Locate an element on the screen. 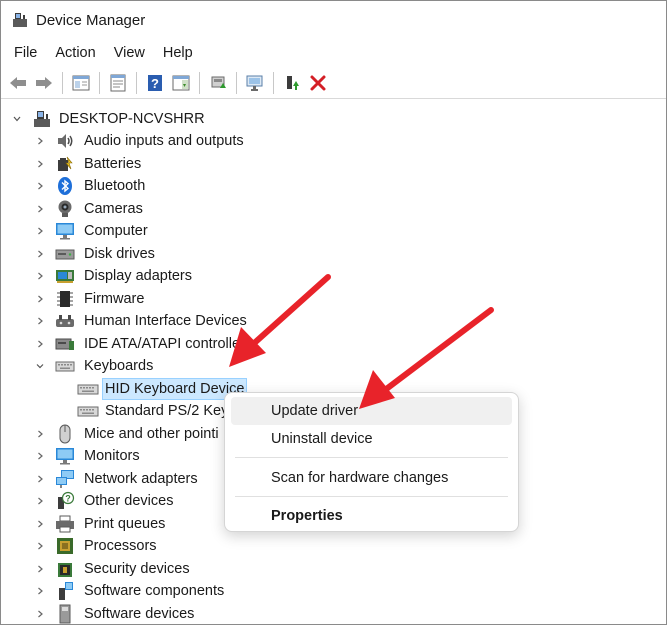 This screenshot has width=667, height=625. tree-root: DESKTOP-NCVSHRR is located at coordinates (109, 119).